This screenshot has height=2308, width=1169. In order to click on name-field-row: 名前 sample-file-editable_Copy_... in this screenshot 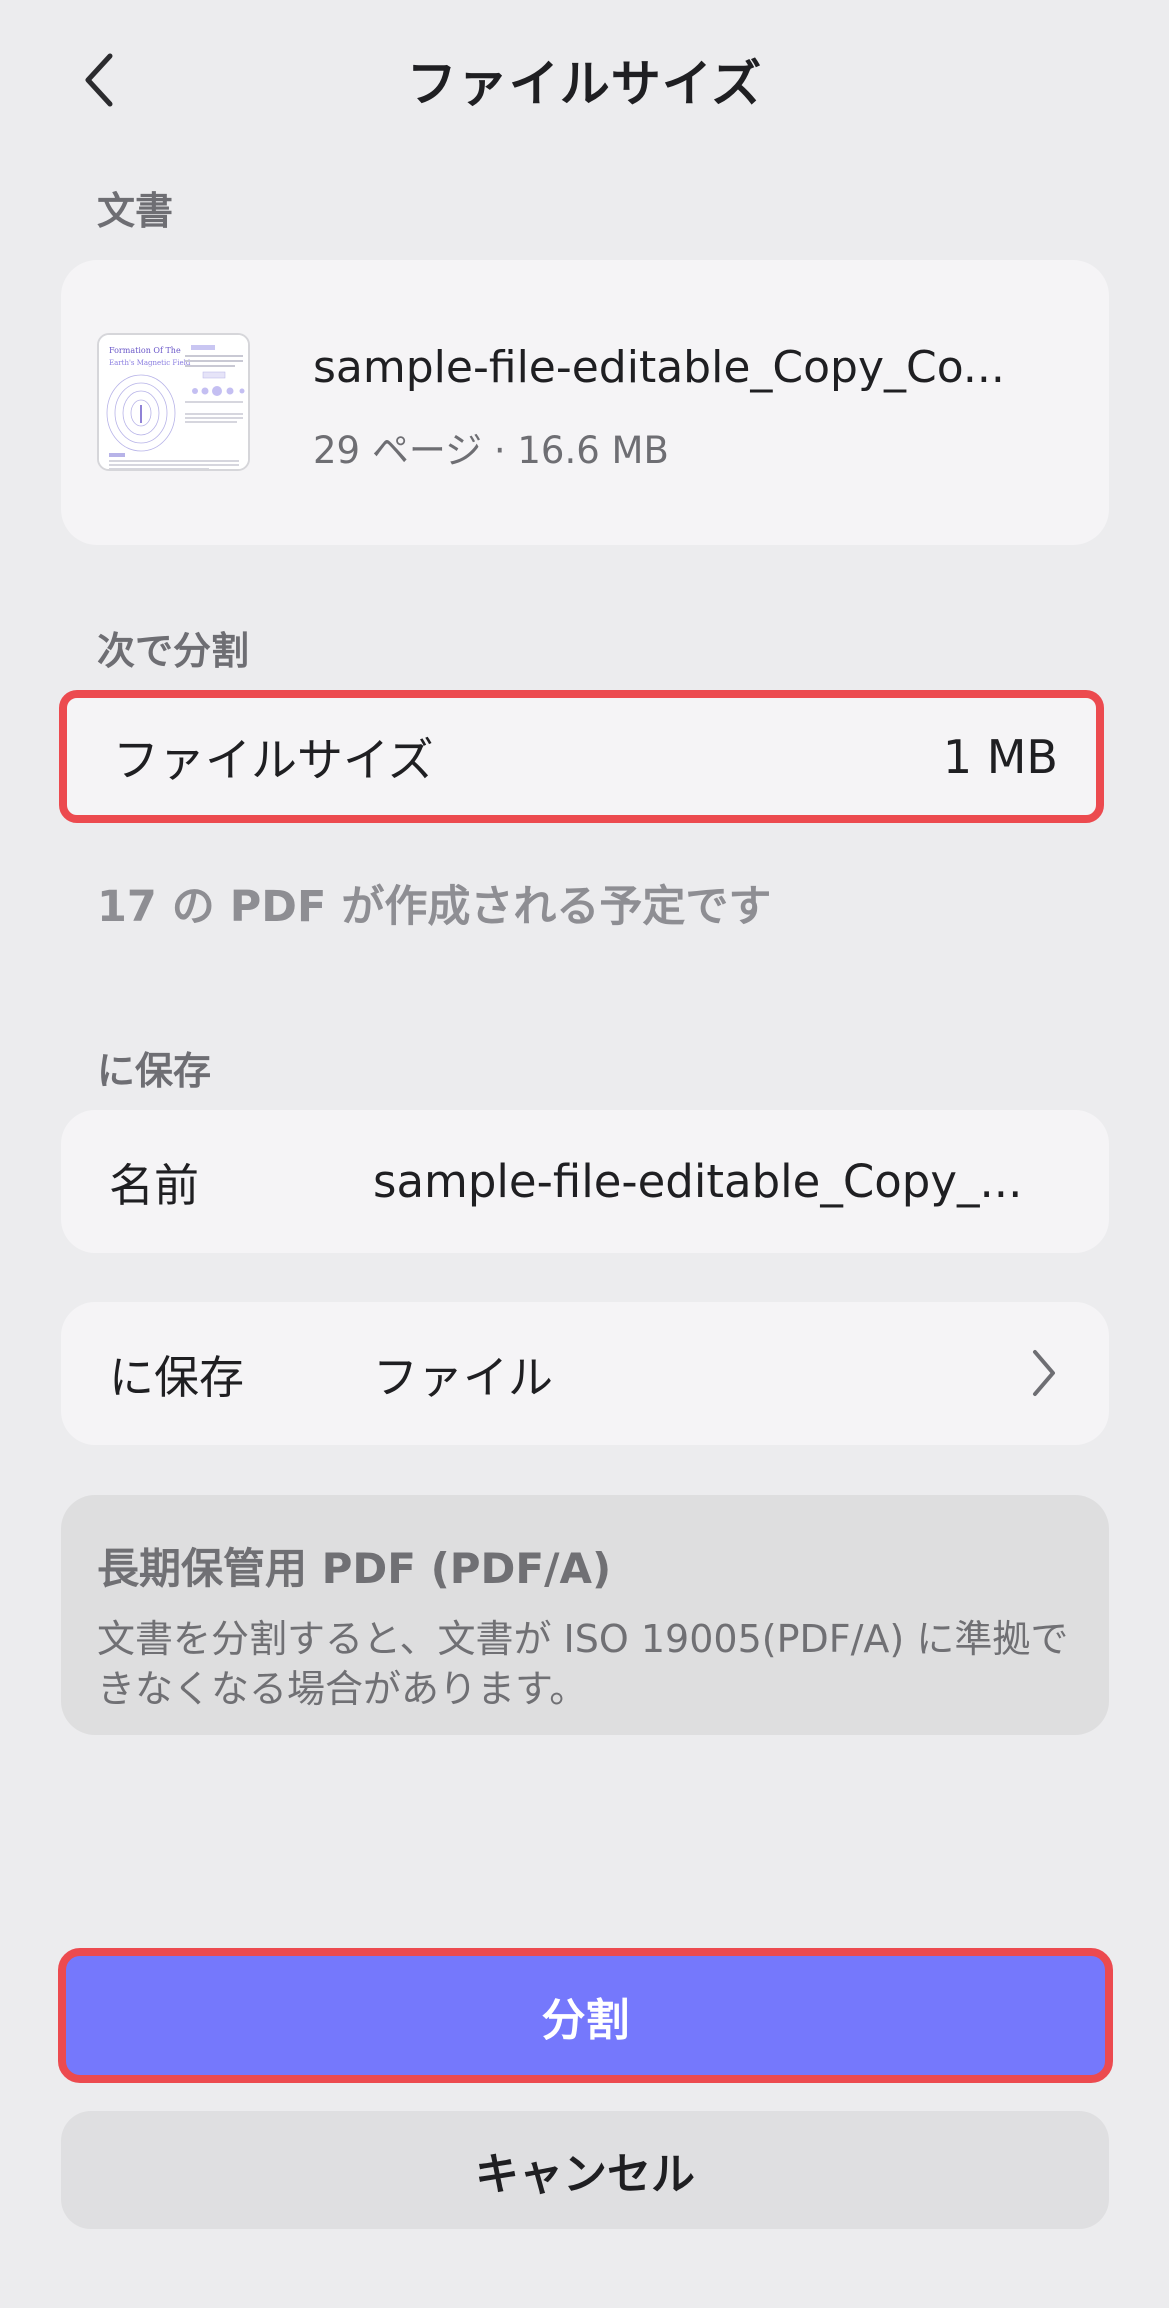, I will do `click(585, 1181)`.